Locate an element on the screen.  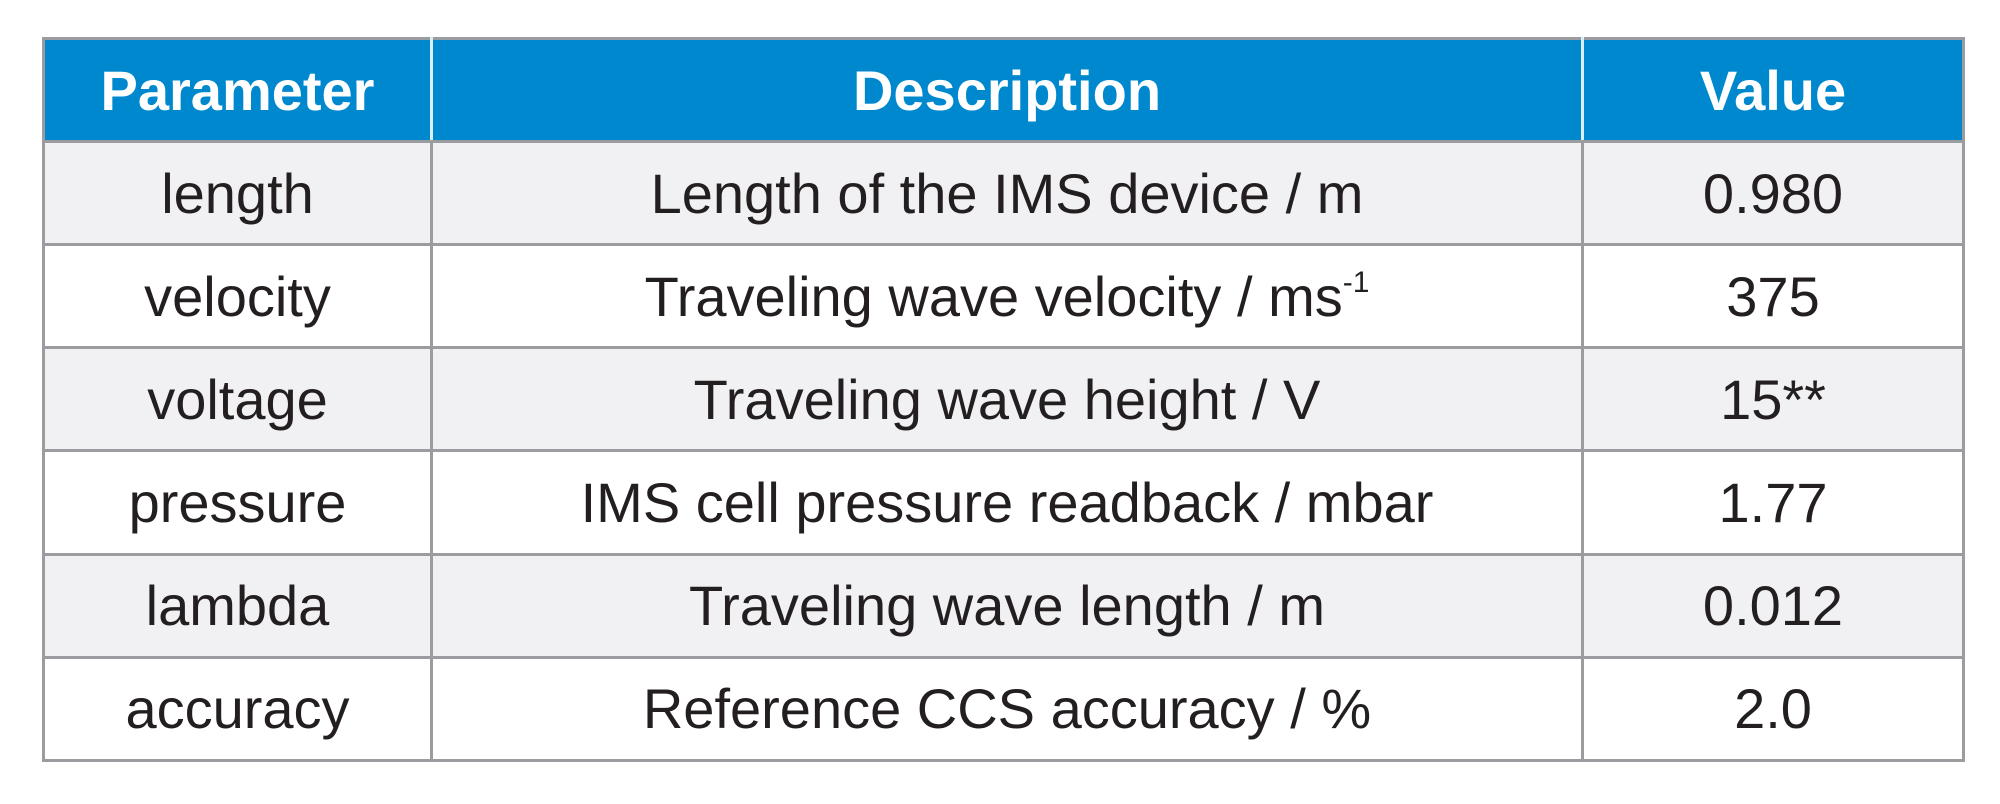
table-row: lambda Traveling wave length / m 0.012 is located at coordinates (1003, 605).